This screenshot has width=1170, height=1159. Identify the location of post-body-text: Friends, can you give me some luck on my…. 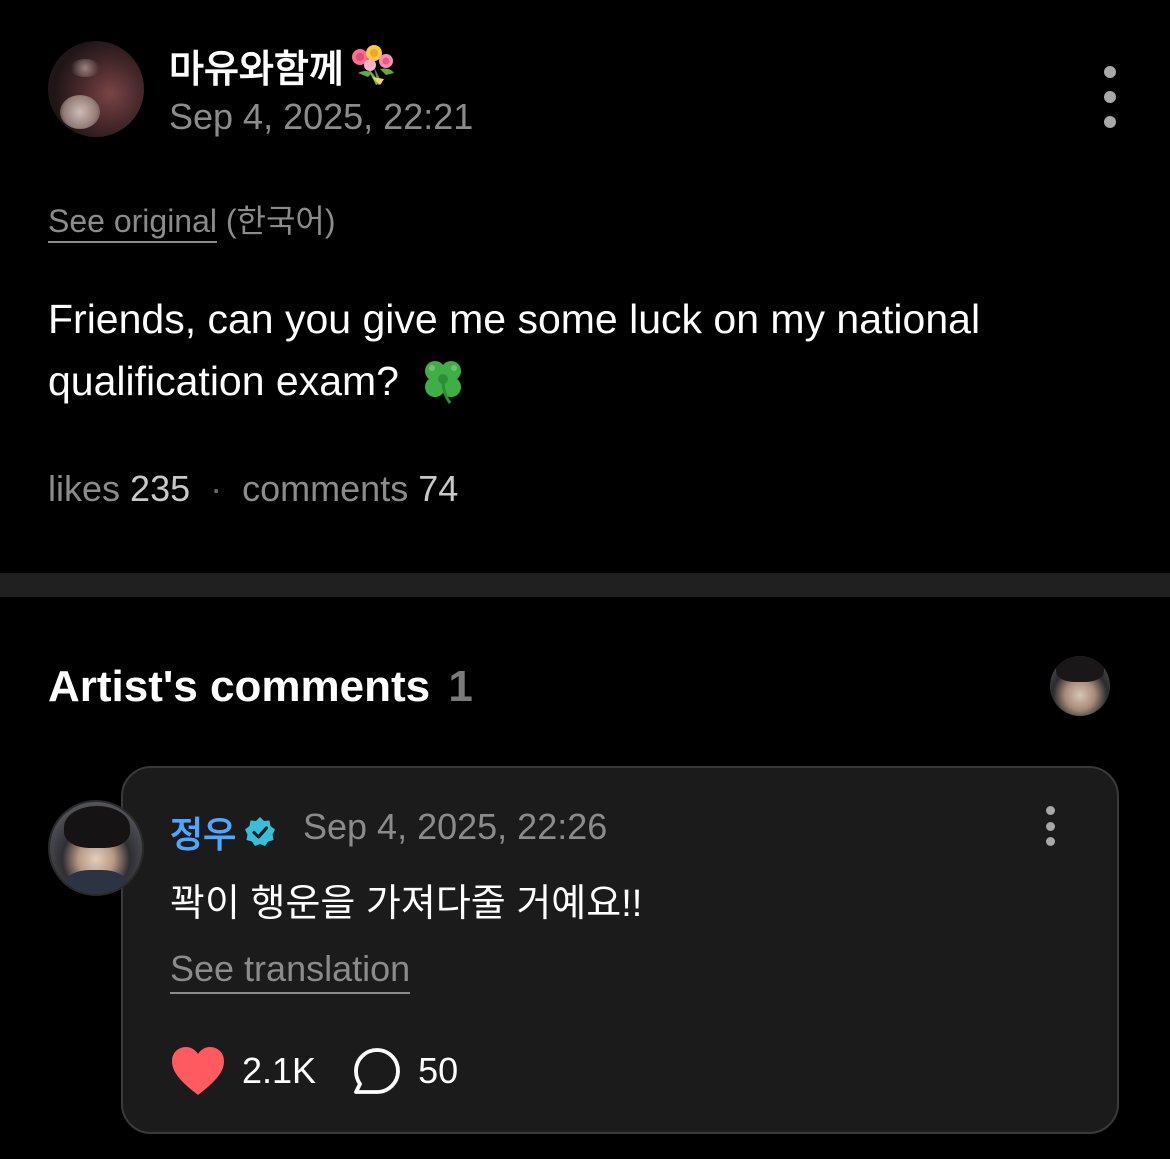
(514, 350).